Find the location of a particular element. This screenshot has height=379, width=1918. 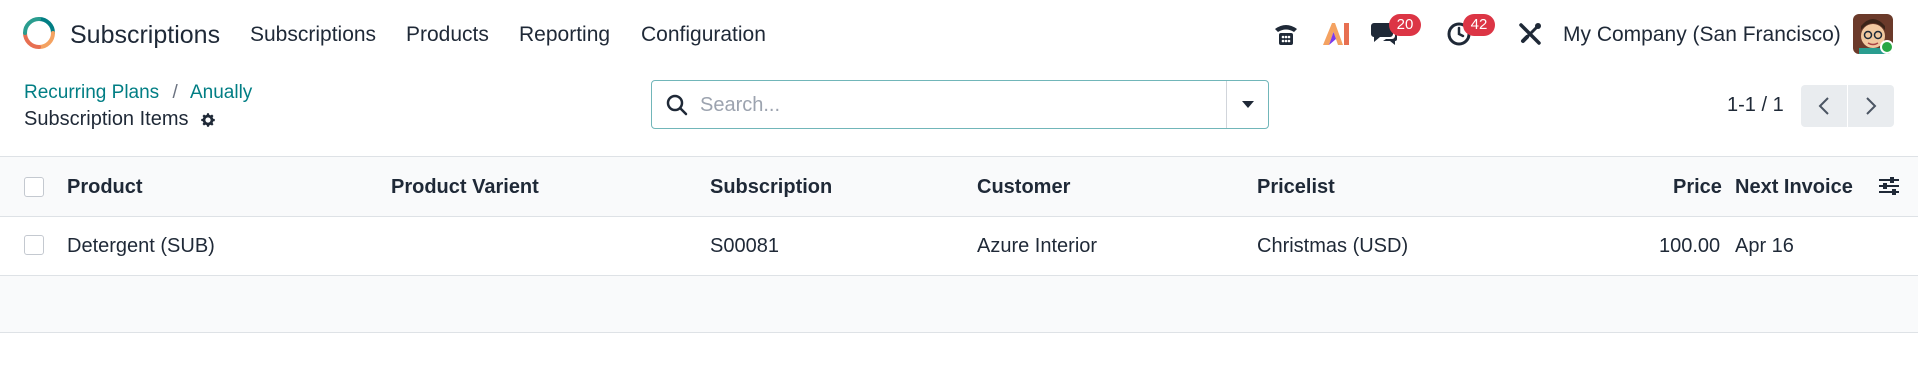

phone-icon is located at coordinates (1286, 34).